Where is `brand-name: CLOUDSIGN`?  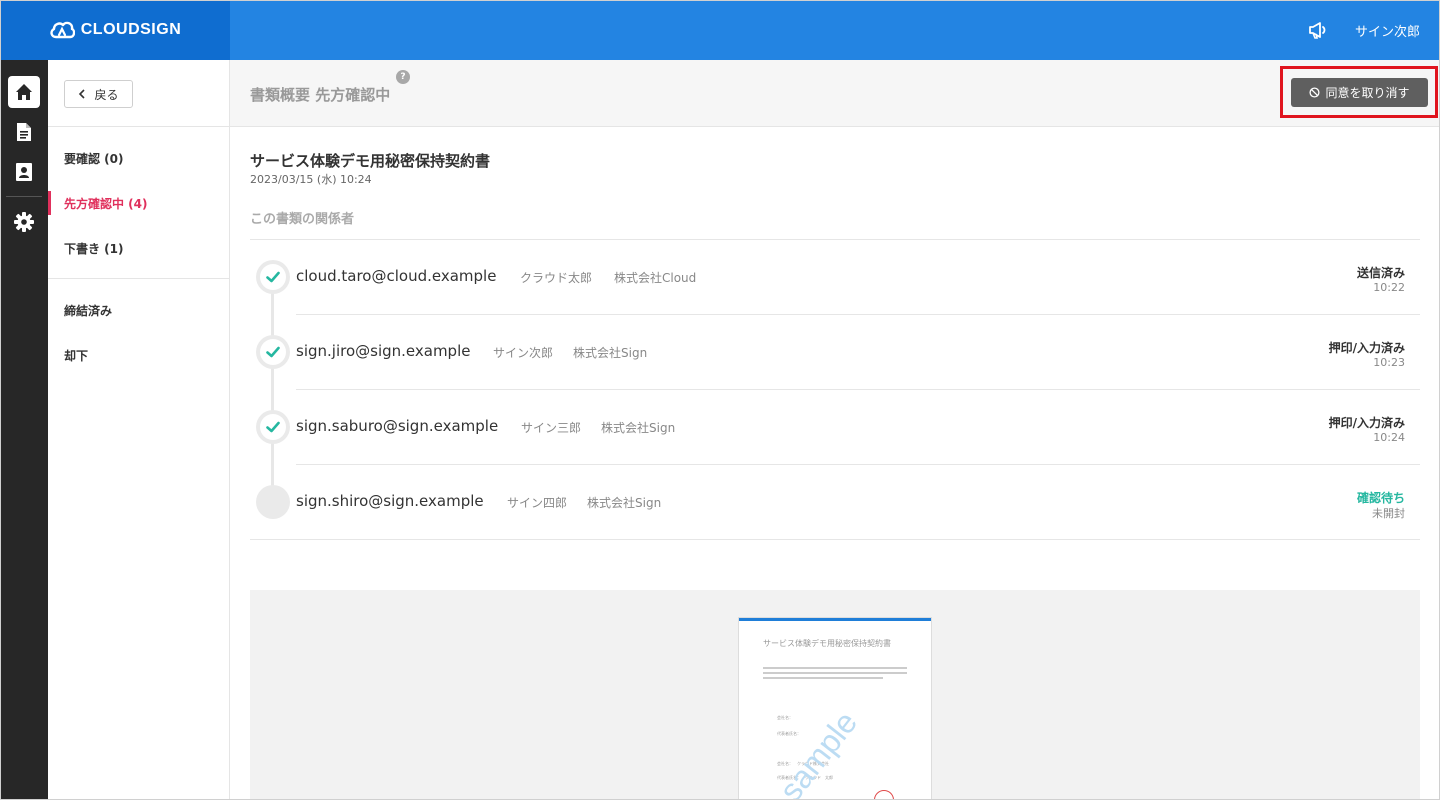
brand-name: CLOUDSIGN is located at coordinates (131, 29).